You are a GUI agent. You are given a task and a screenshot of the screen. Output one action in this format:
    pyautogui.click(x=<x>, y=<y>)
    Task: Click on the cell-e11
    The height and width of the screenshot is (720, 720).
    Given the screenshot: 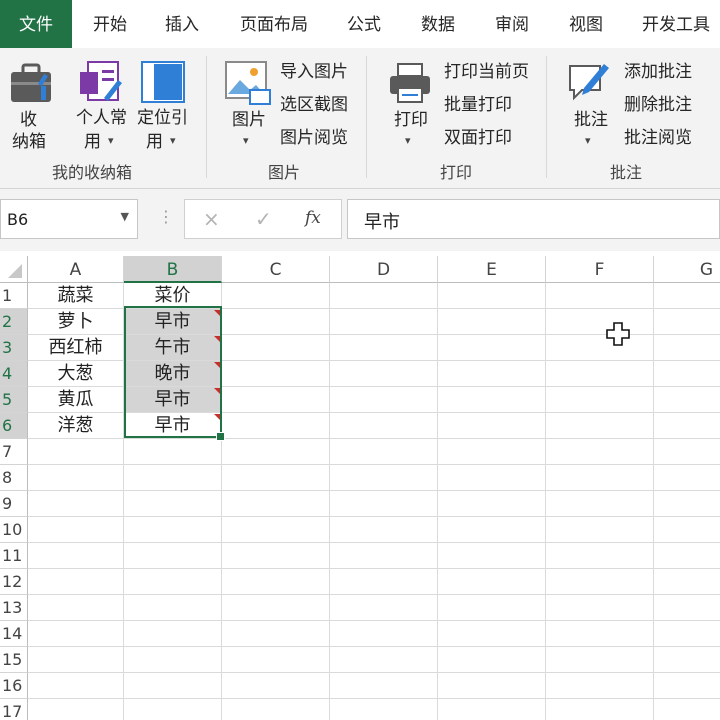 What is the action you would take?
    pyautogui.click(x=492, y=556)
    